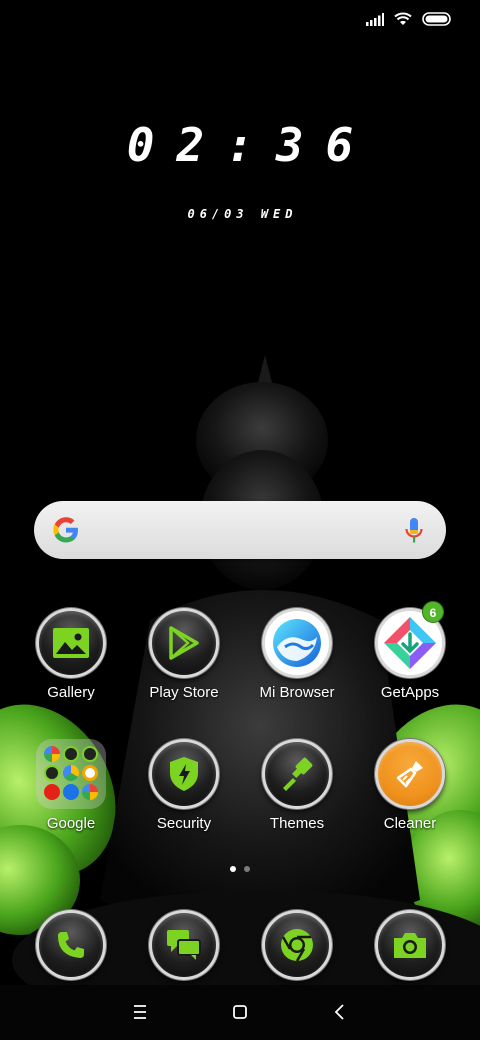 This screenshot has width=480, height=1040. I want to click on messages-icon, so click(184, 945).